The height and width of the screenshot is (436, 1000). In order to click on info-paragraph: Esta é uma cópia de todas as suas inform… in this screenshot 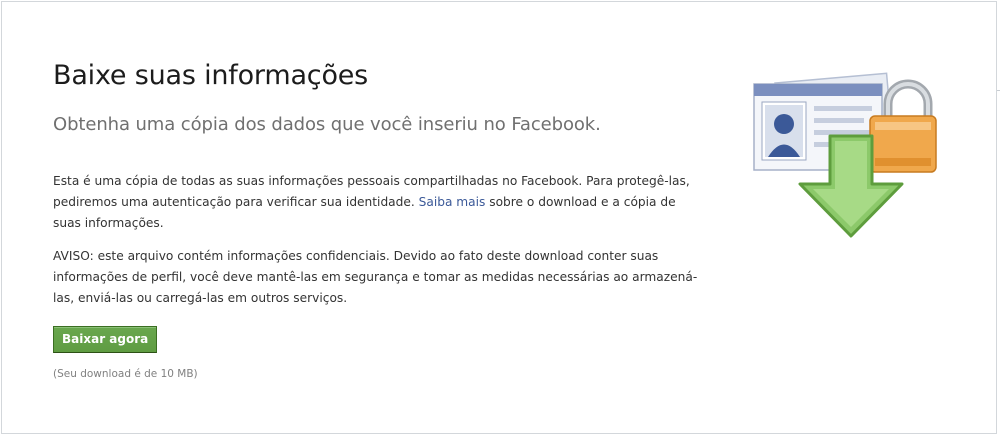, I will do `click(375, 202)`.